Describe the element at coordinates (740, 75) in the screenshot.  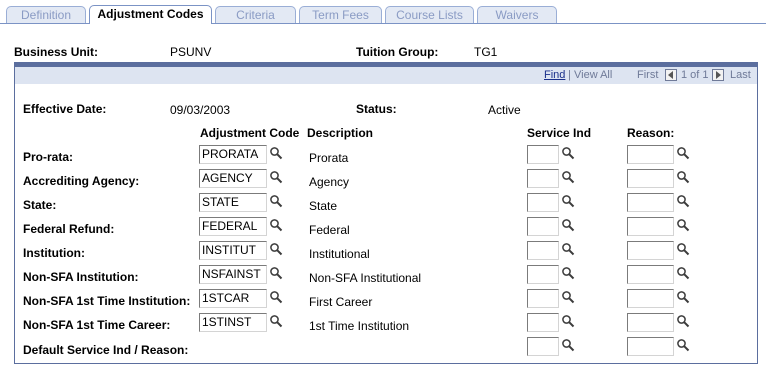
I see `last-label: Last` at that location.